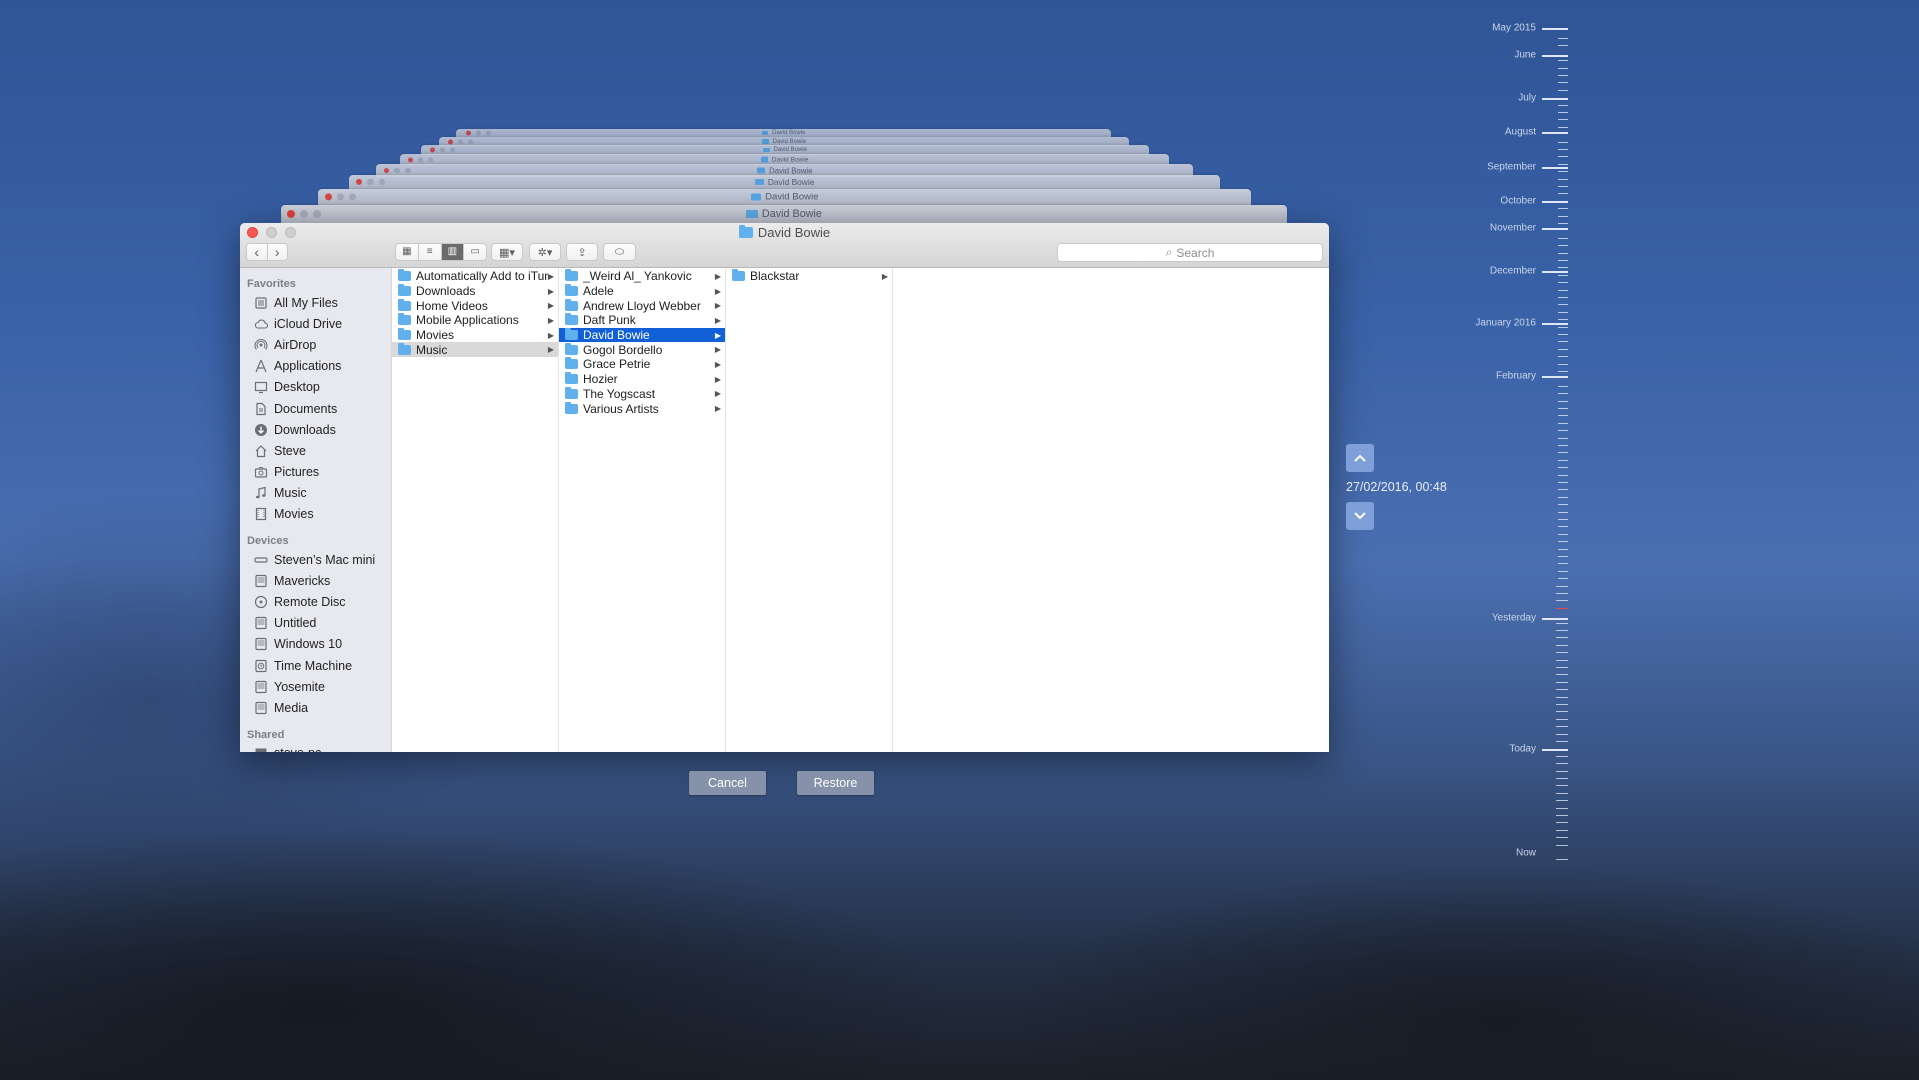  What do you see at coordinates (1513, 228) in the screenshot?
I see `timeline-label: November` at bounding box center [1513, 228].